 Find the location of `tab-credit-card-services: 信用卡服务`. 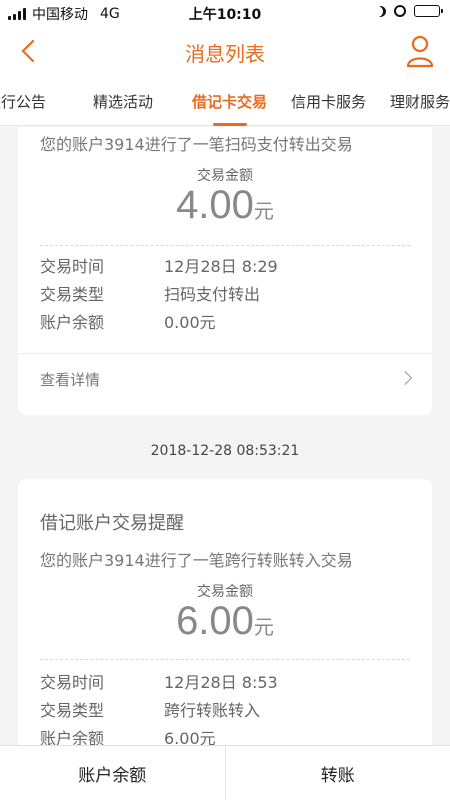

tab-credit-card-services: 信用卡服务 is located at coordinates (328, 101).